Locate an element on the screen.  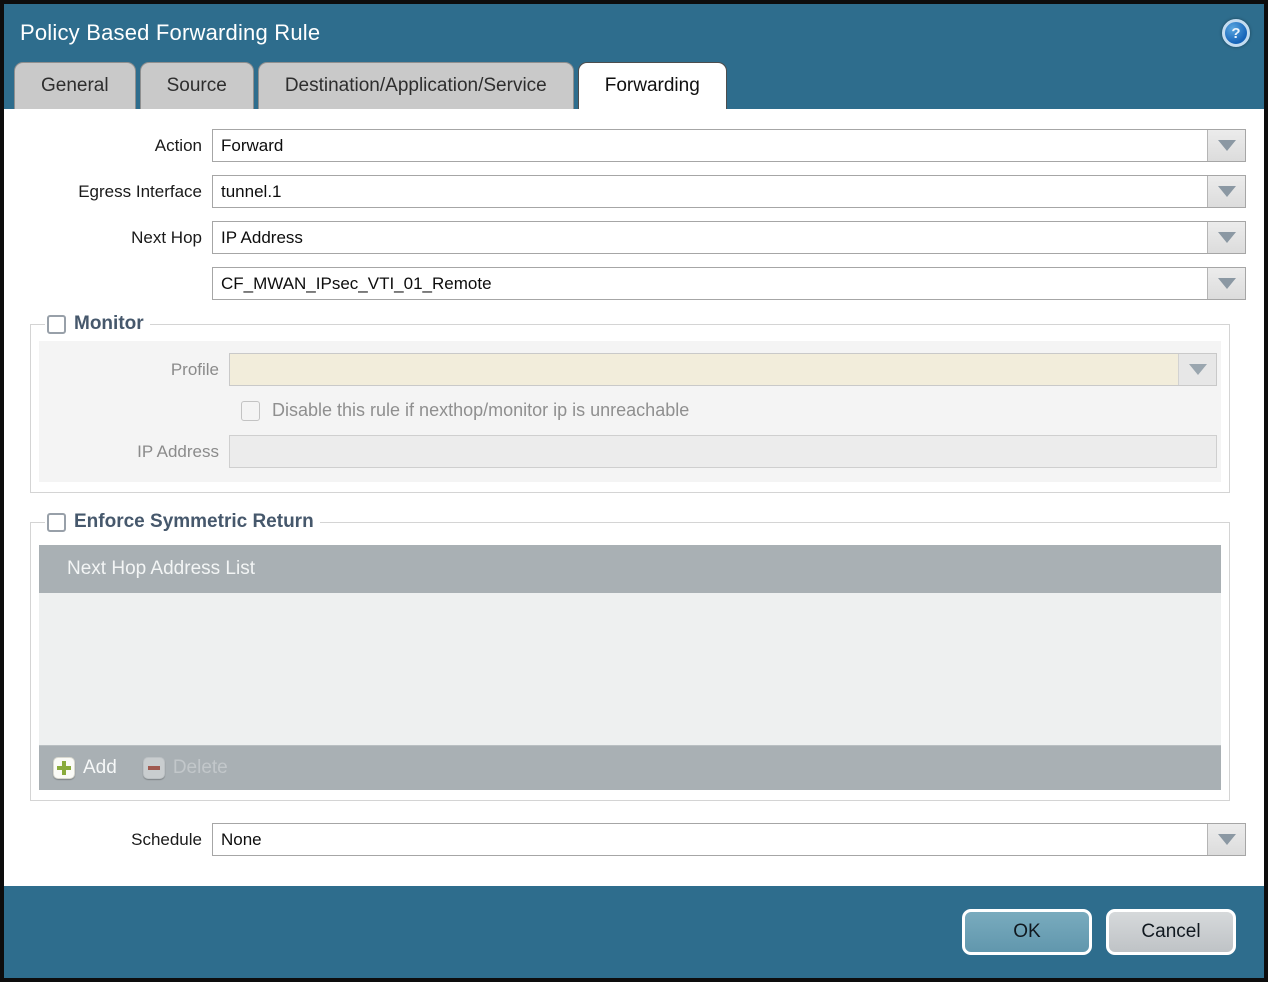
help-icon: ? is located at coordinates (1236, 33).